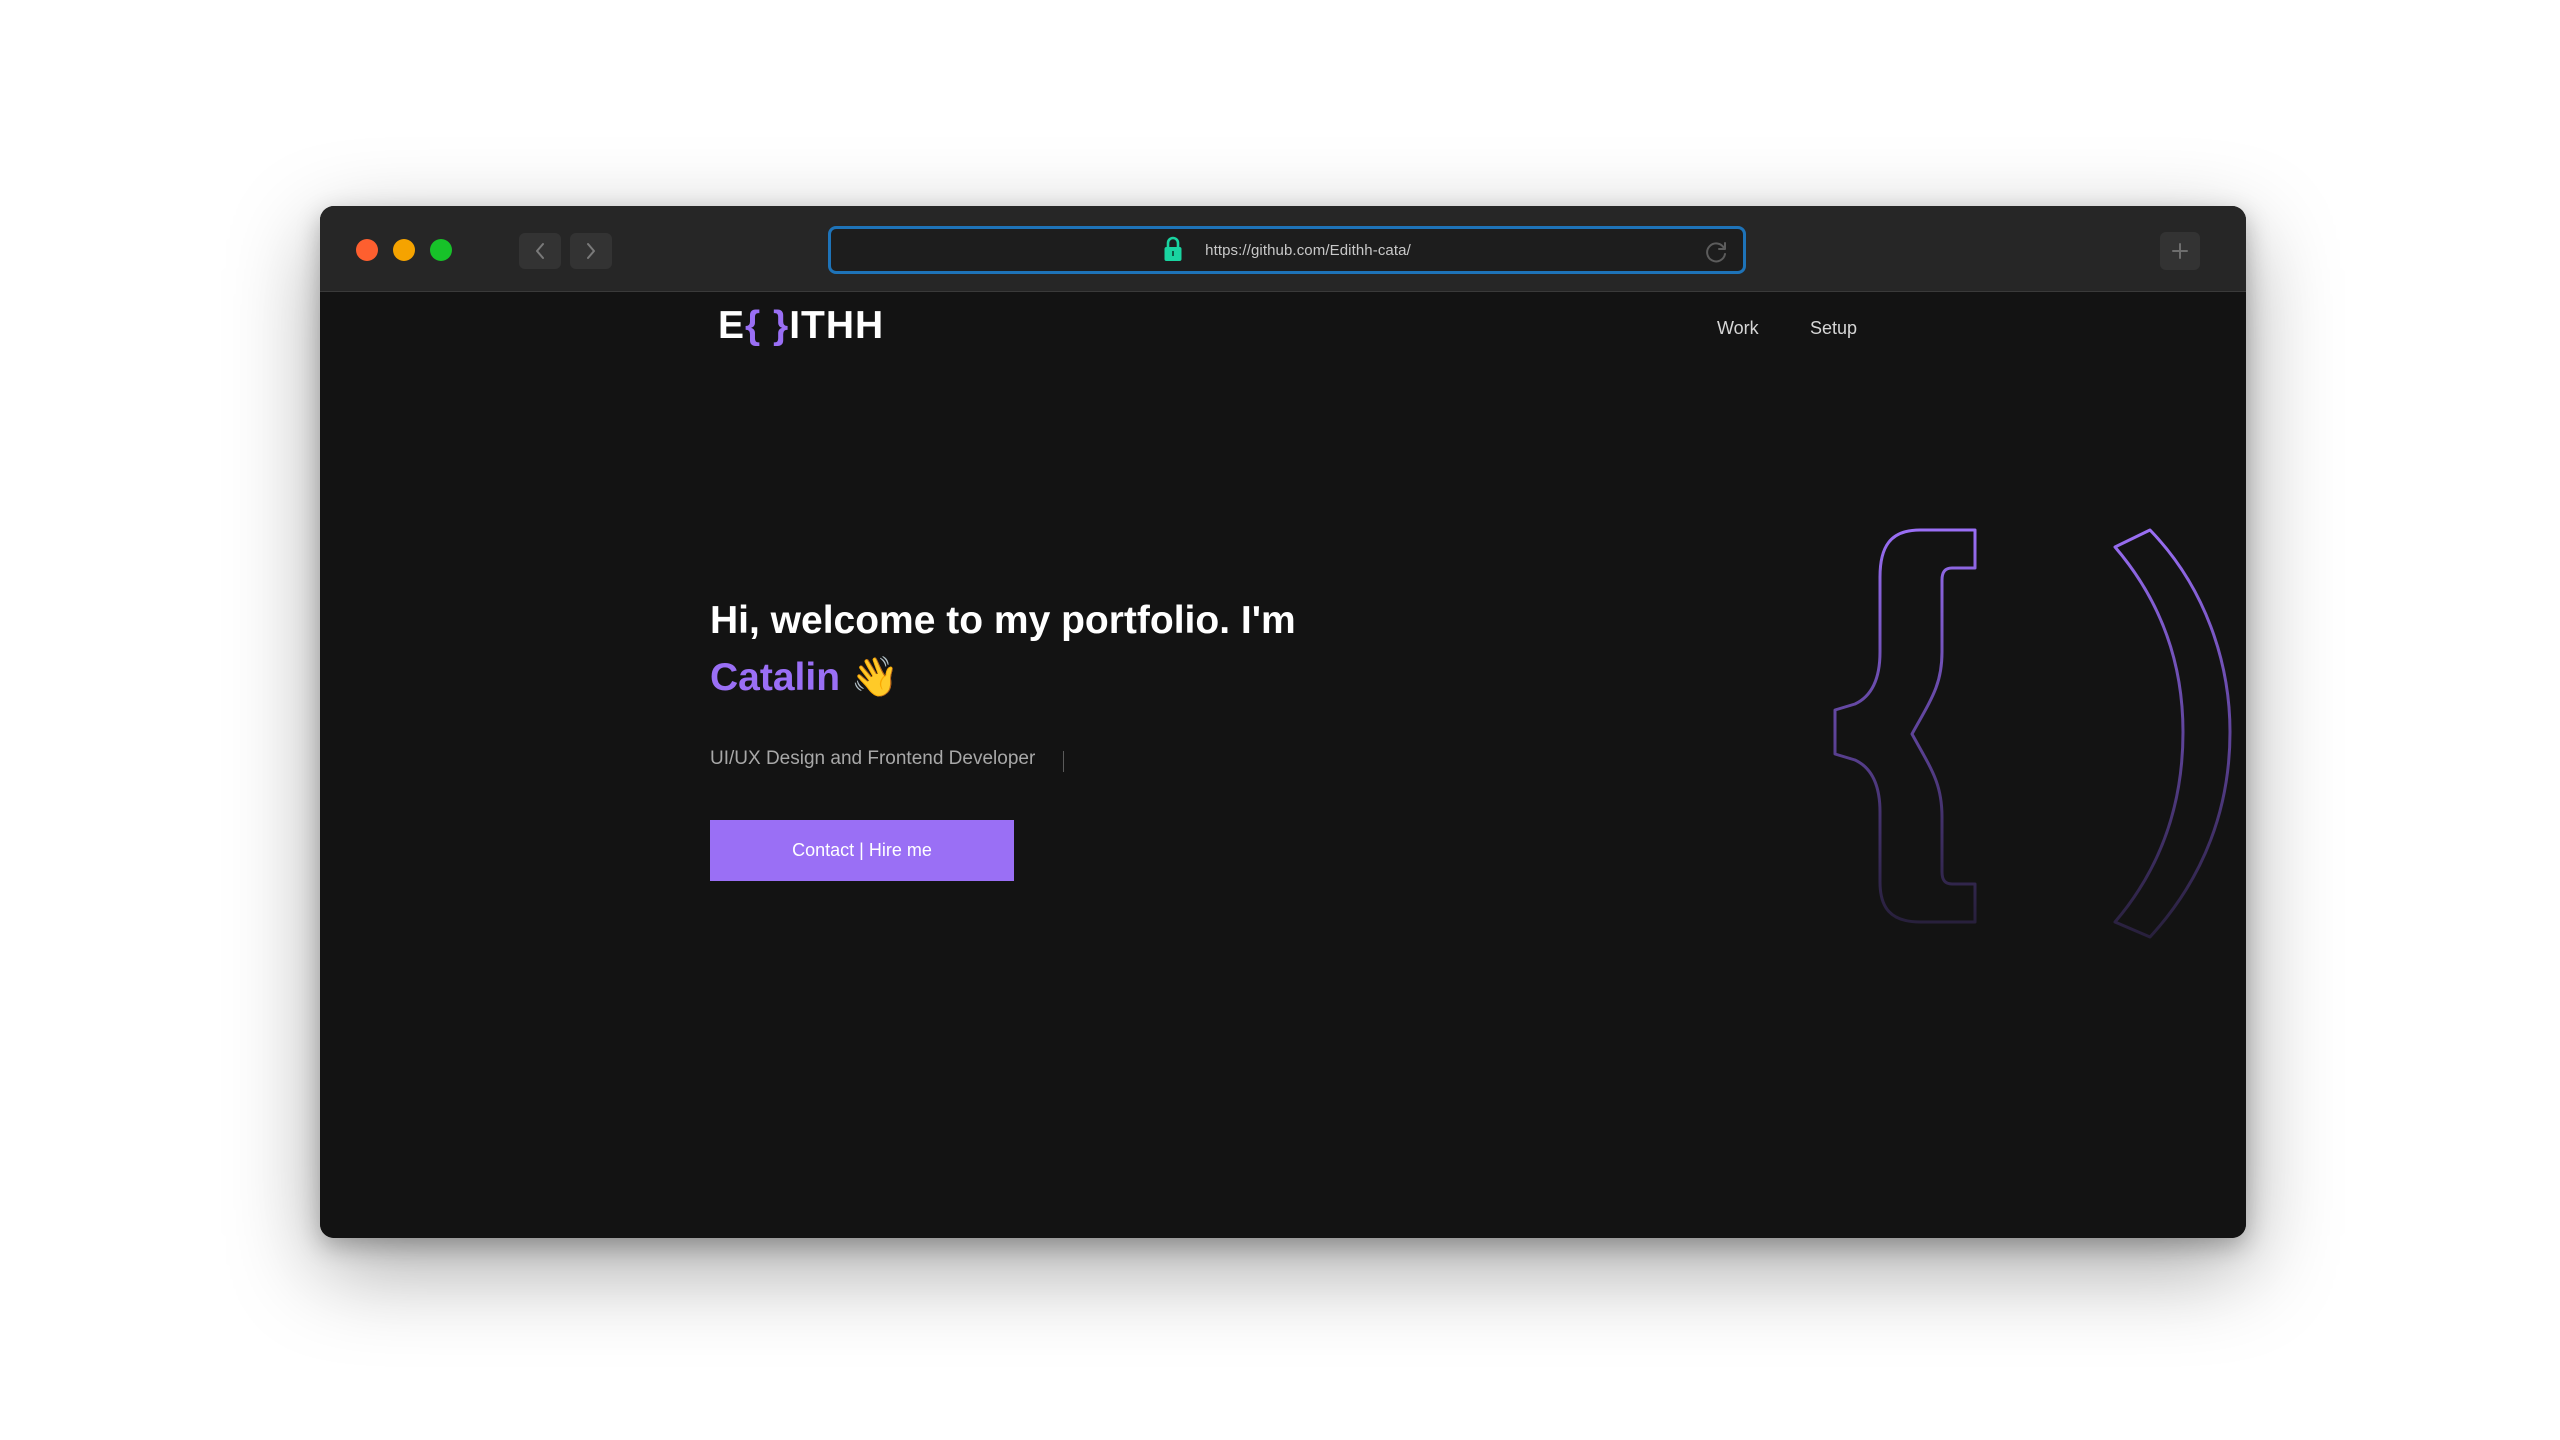  Describe the element at coordinates (875, 677) in the screenshot. I see `waving-hand-icon: 👋` at that location.